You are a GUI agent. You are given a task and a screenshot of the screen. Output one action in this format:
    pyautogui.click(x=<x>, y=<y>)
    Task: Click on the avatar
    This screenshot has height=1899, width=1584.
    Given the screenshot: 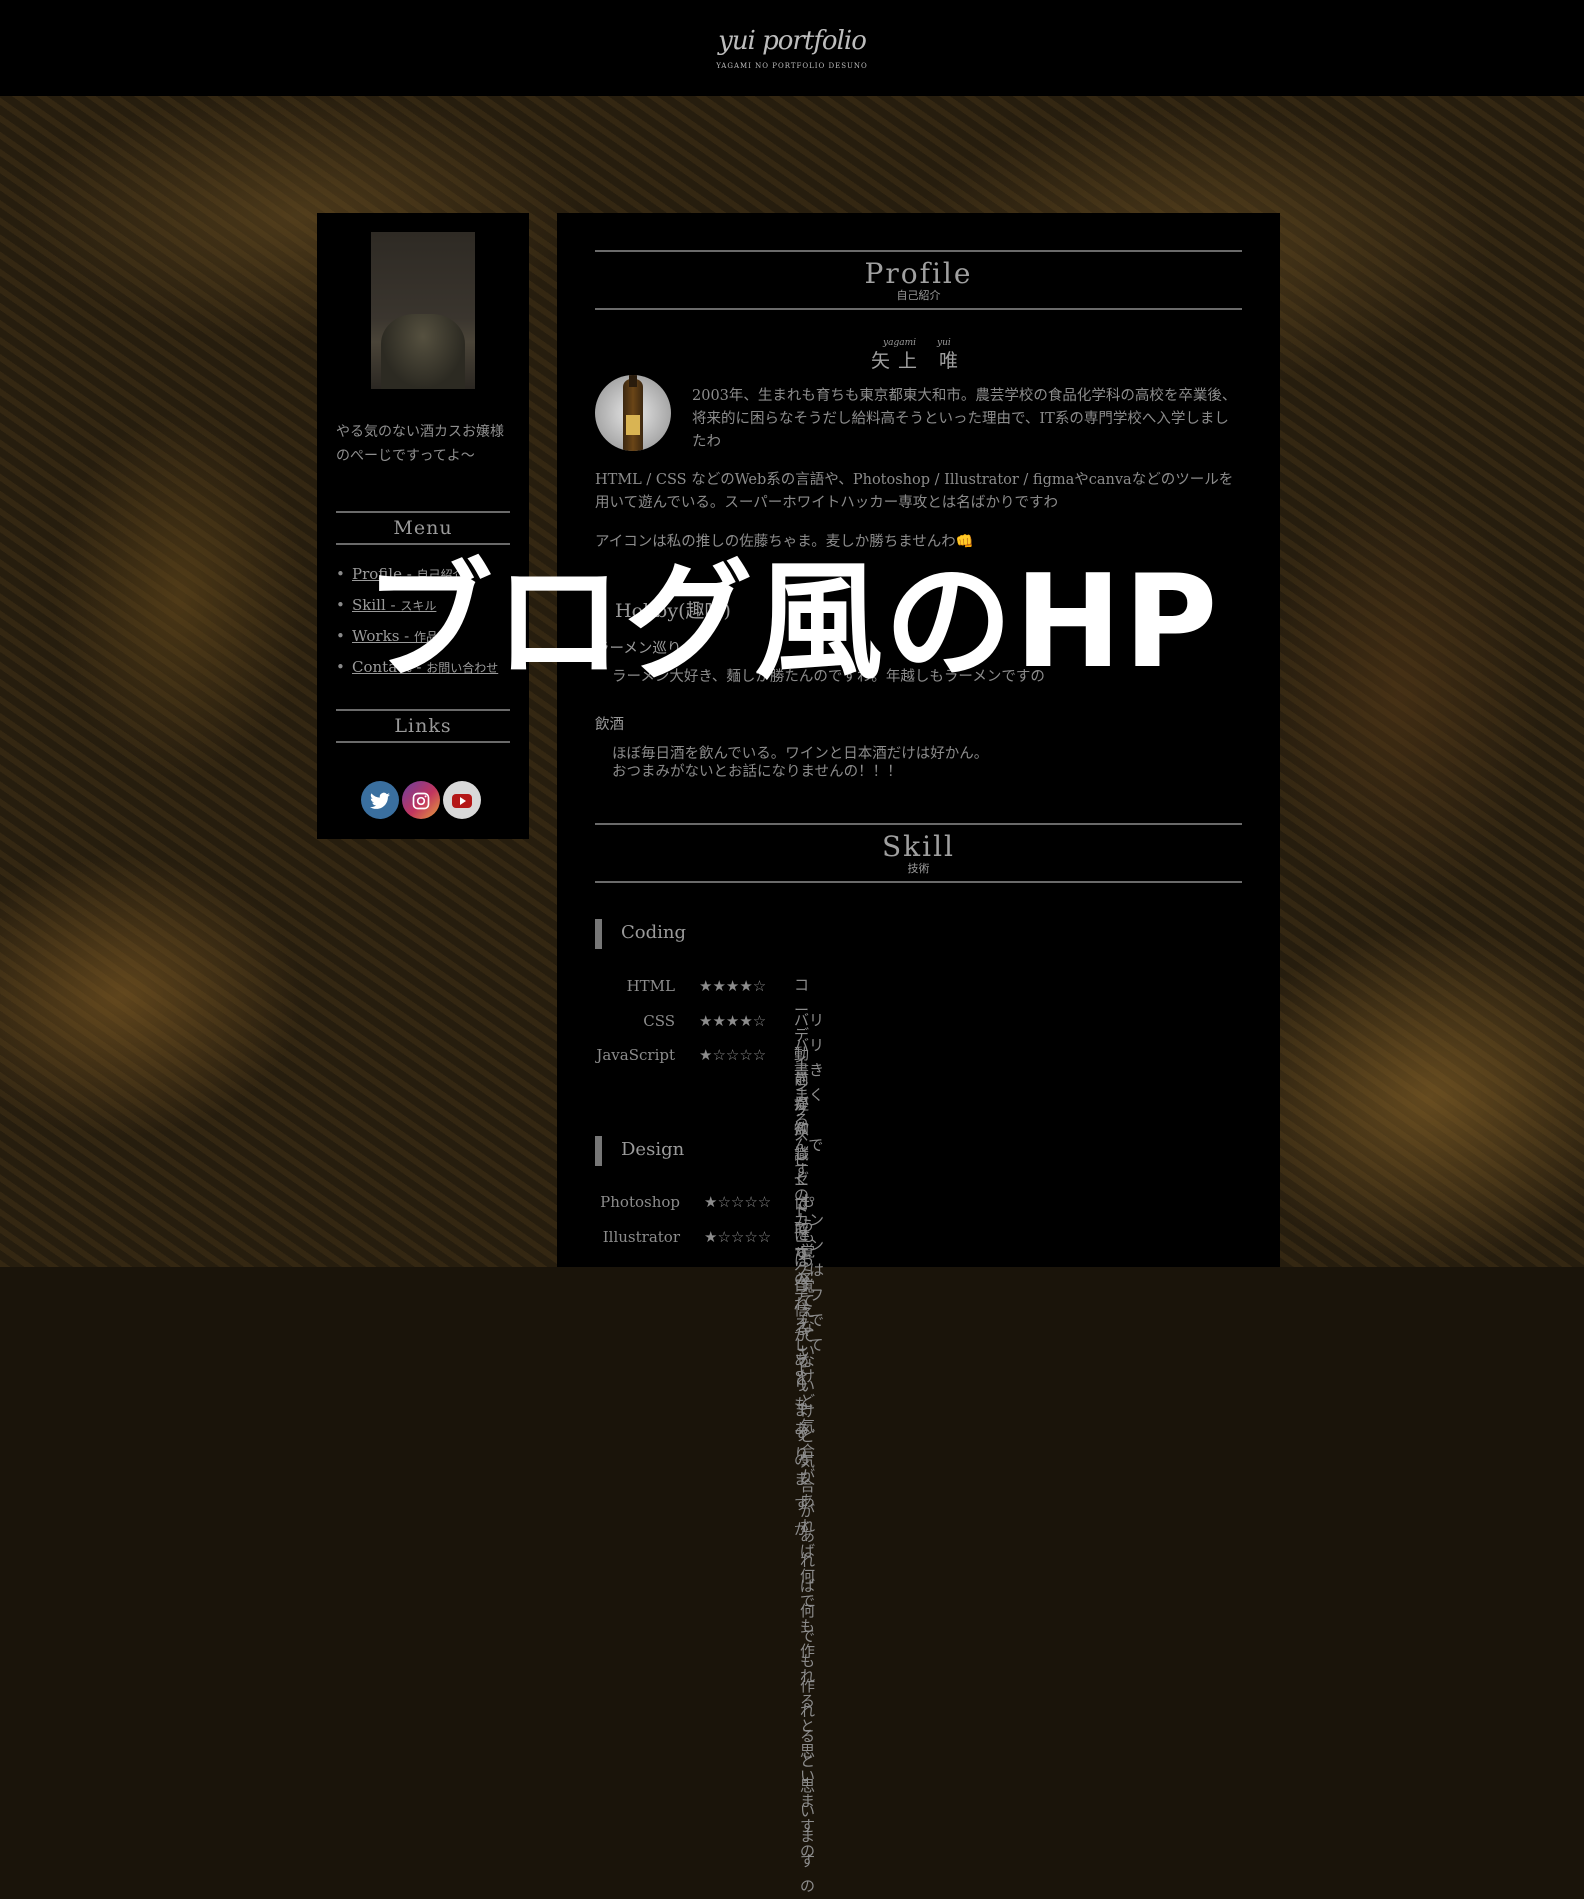 What is the action you would take?
    pyautogui.click(x=423, y=310)
    